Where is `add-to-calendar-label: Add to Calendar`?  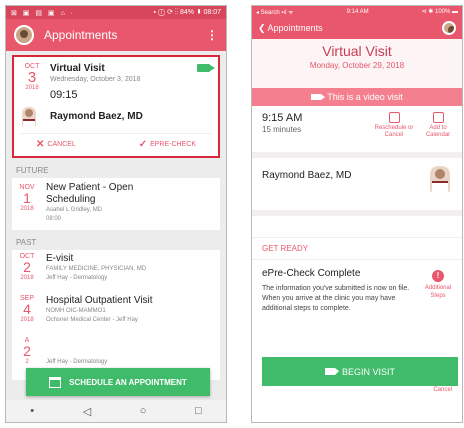 add-to-calendar-label: Add to Calendar is located at coordinates (438, 131).